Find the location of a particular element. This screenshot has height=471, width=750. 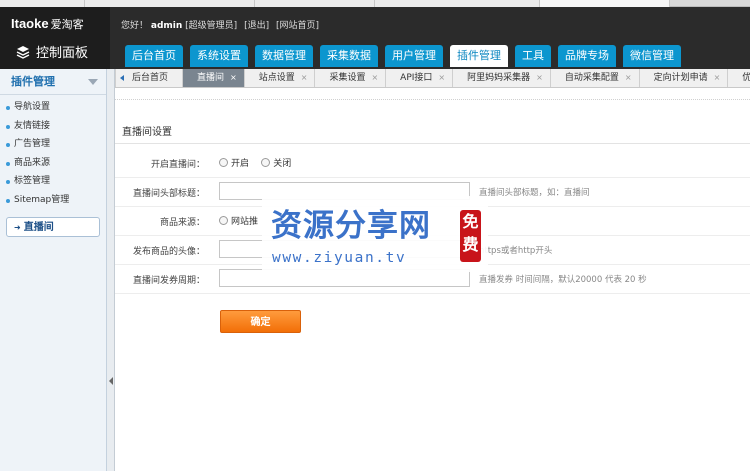

arrow-right-icon: ➜ is located at coordinates (17, 227).